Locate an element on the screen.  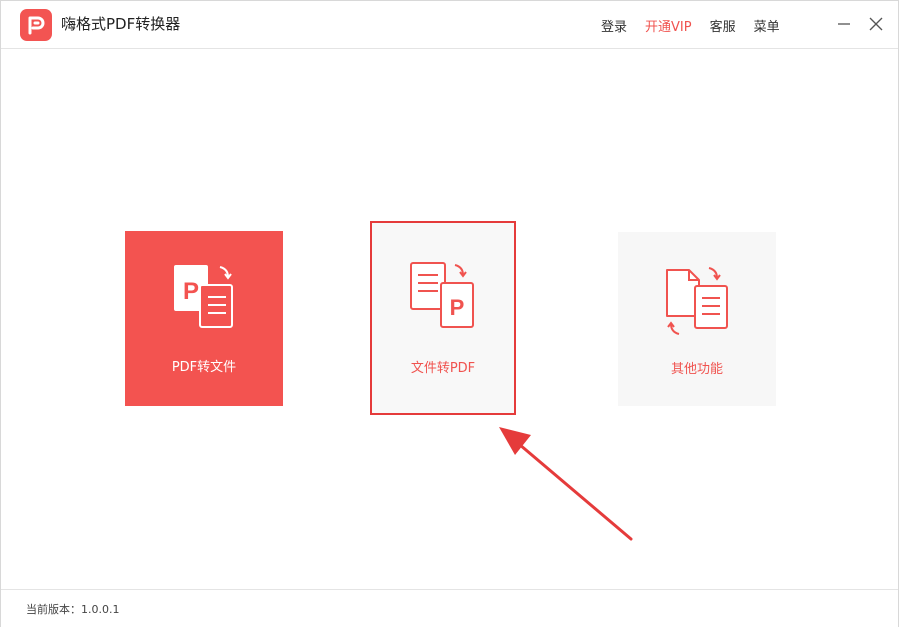
pdf-to-file-label: PDF转文件 is located at coordinates (204, 367).